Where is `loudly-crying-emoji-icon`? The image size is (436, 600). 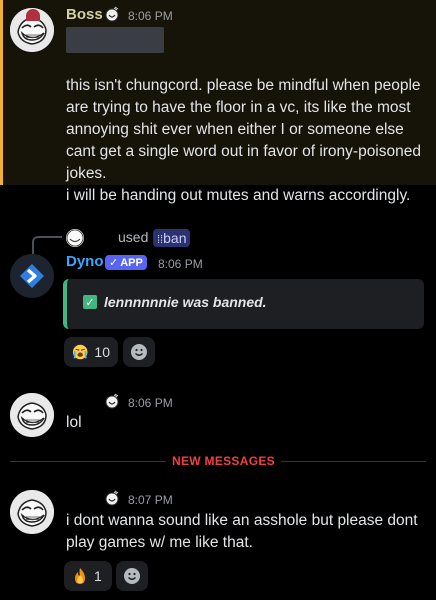 loudly-crying-emoji-icon is located at coordinates (80, 352).